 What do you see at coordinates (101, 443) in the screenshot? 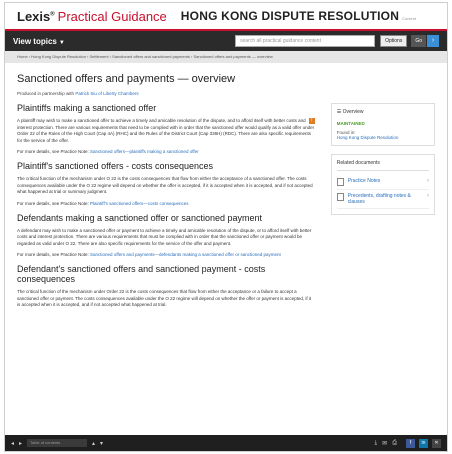
I see `chevron-down-icon: ▾` at bounding box center [101, 443].